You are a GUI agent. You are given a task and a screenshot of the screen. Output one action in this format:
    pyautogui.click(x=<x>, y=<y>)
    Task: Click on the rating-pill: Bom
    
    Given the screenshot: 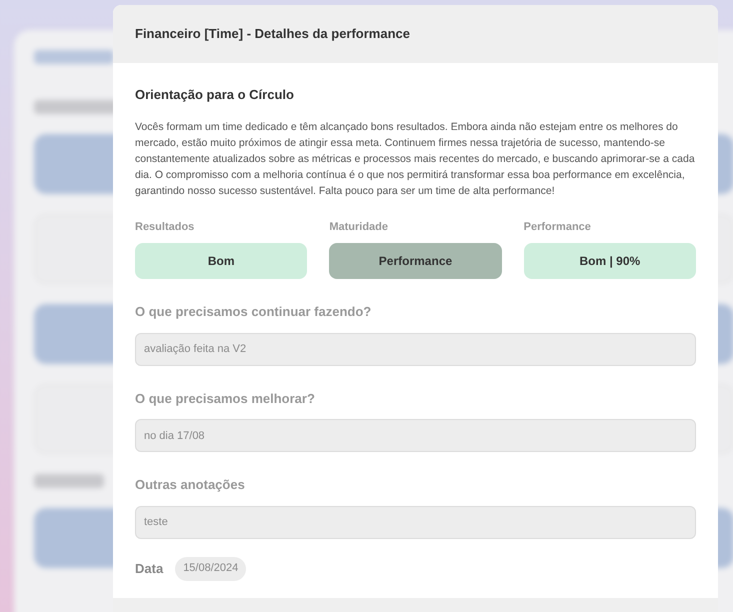 What is the action you would take?
    pyautogui.click(x=221, y=261)
    